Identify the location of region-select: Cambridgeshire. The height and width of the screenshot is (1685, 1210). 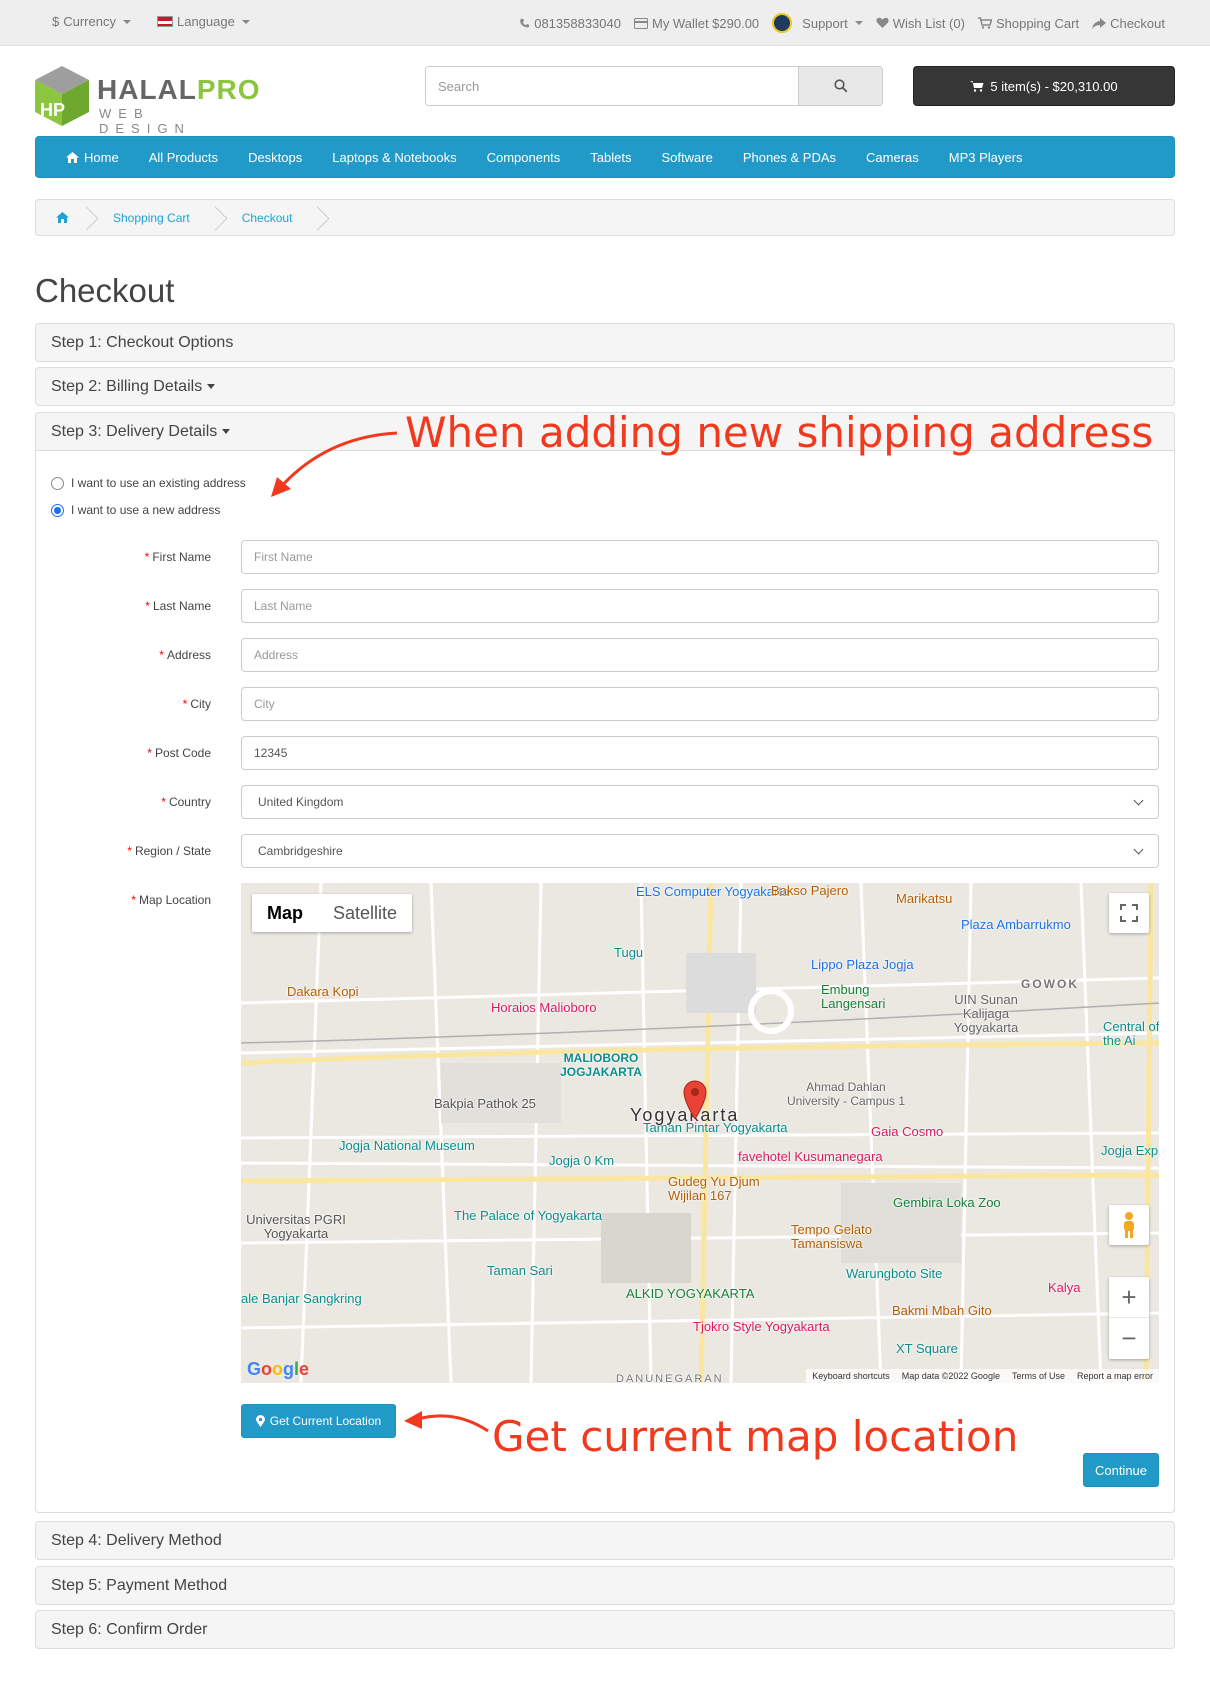
(700, 851).